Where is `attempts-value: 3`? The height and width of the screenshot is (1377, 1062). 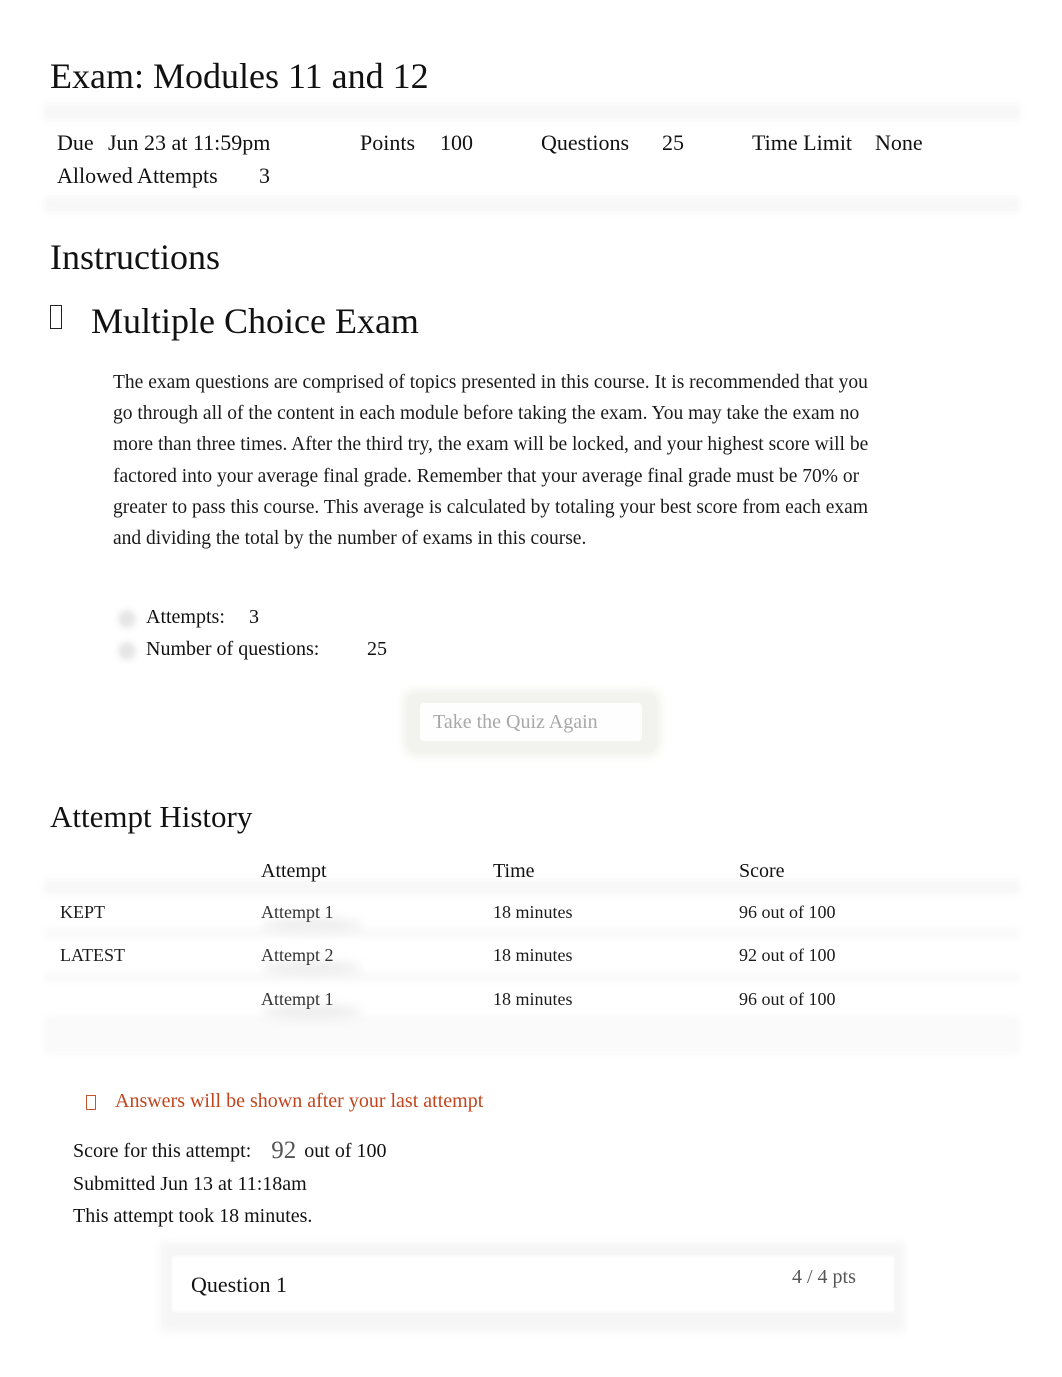 attempts-value: 3 is located at coordinates (254, 617).